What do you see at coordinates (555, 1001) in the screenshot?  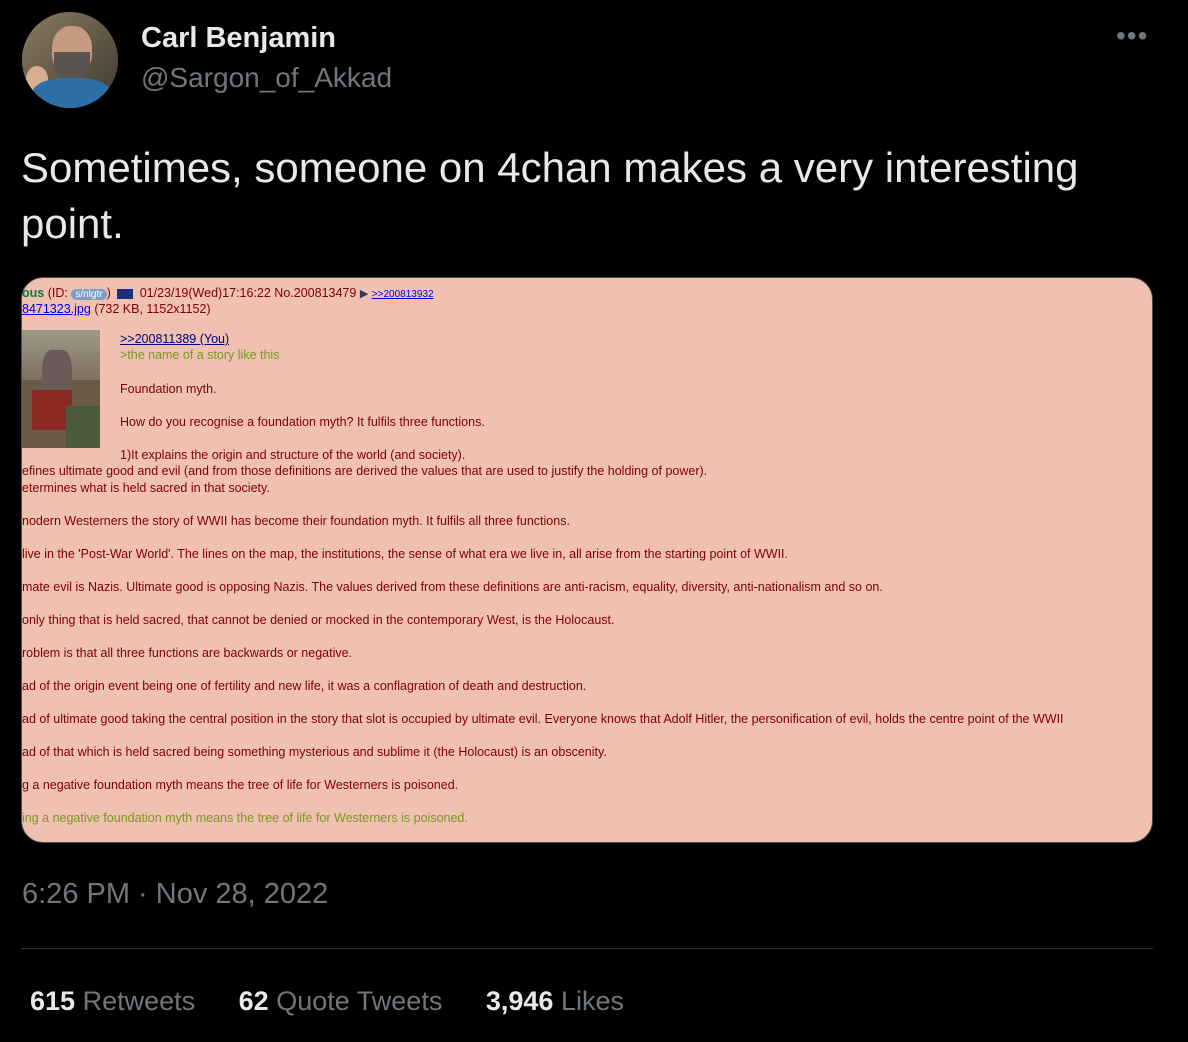 I see `likes-stat: 3,946 Likes` at bounding box center [555, 1001].